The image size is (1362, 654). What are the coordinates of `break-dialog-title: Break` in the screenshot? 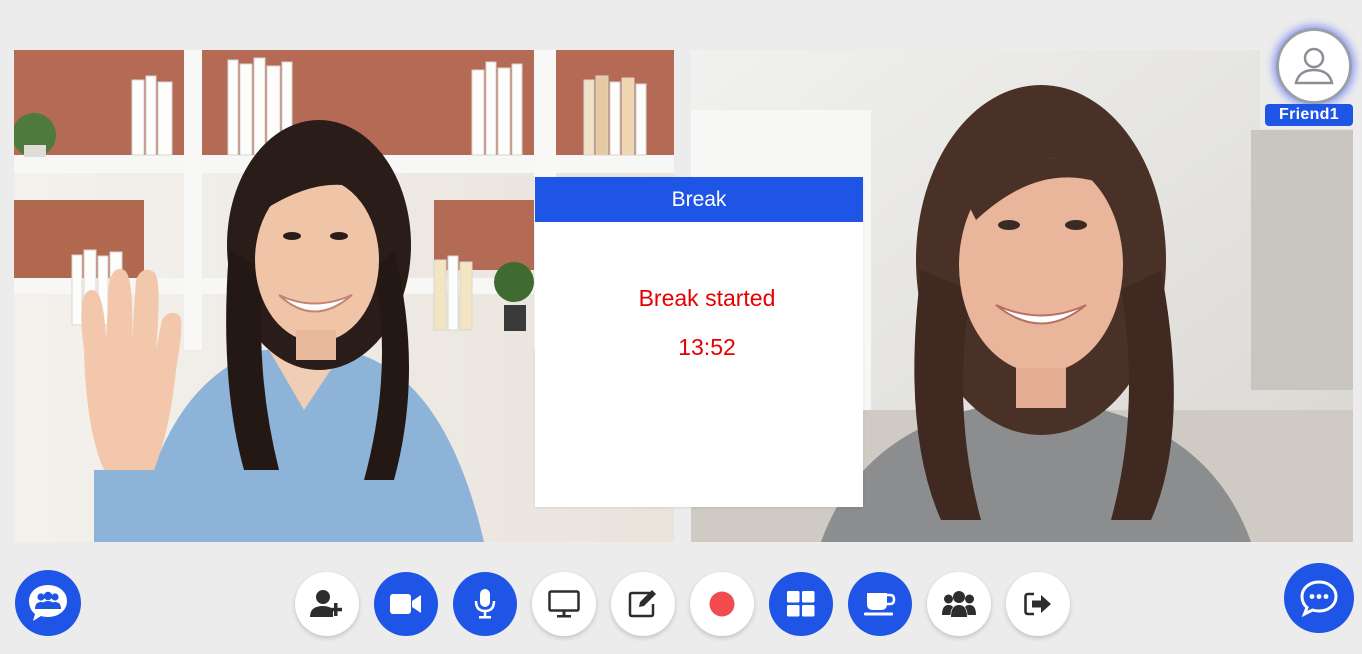 It's located at (699, 199).